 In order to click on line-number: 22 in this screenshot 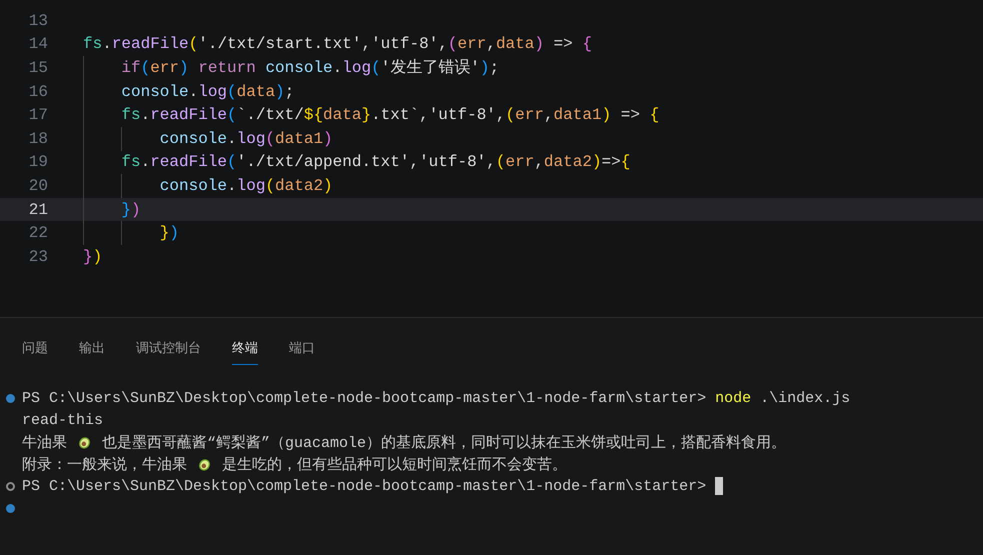, I will do `click(38, 233)`.